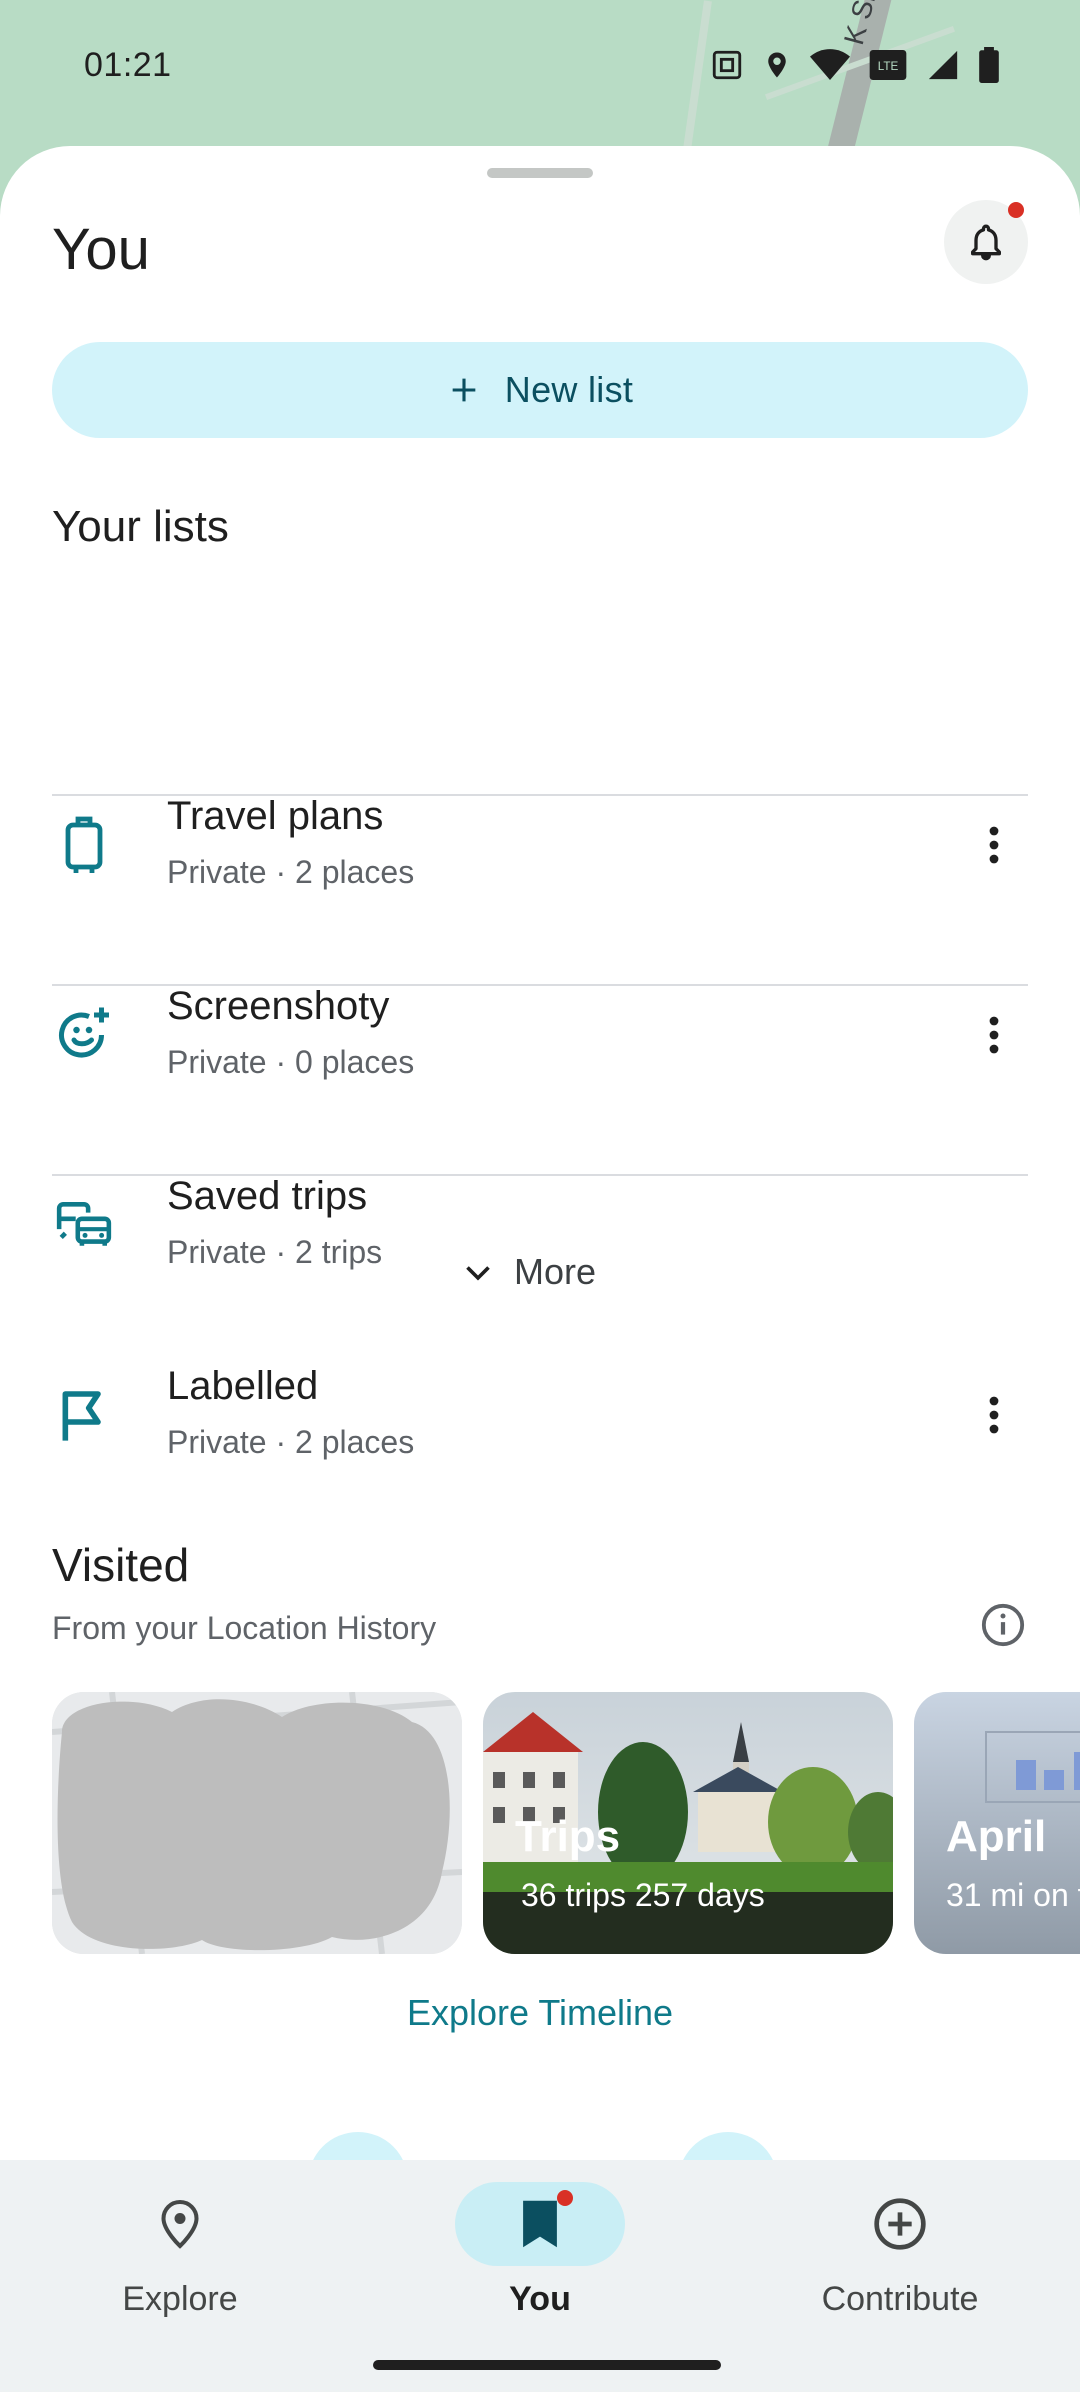 The height and width of the screenshot is (2392, 1080). What do you see at coordinates (84, 1225) in the screenshot?
I see `commute-icon` at bounding box center [84, 1225].